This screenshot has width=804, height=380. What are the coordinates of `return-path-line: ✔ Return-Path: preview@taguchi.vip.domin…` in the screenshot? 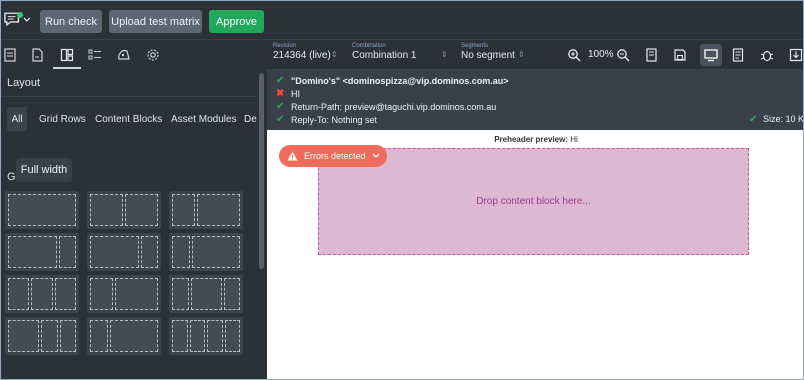 It's located at (386, 106).